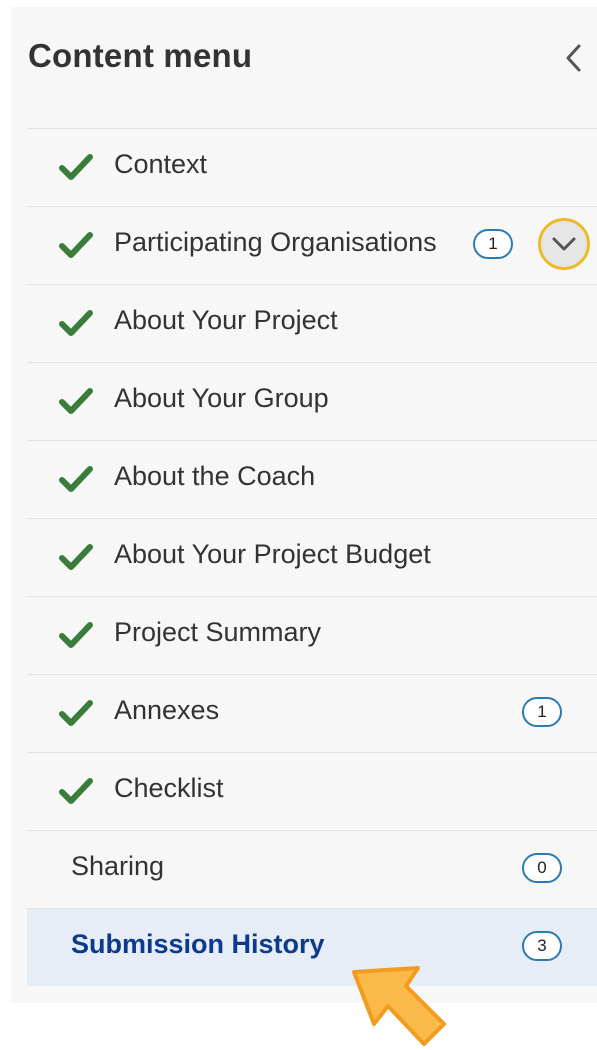 The height and width of the screenshot is (1050, 597). I want to click on menu-item-label: Sharing, so click(118, 866).